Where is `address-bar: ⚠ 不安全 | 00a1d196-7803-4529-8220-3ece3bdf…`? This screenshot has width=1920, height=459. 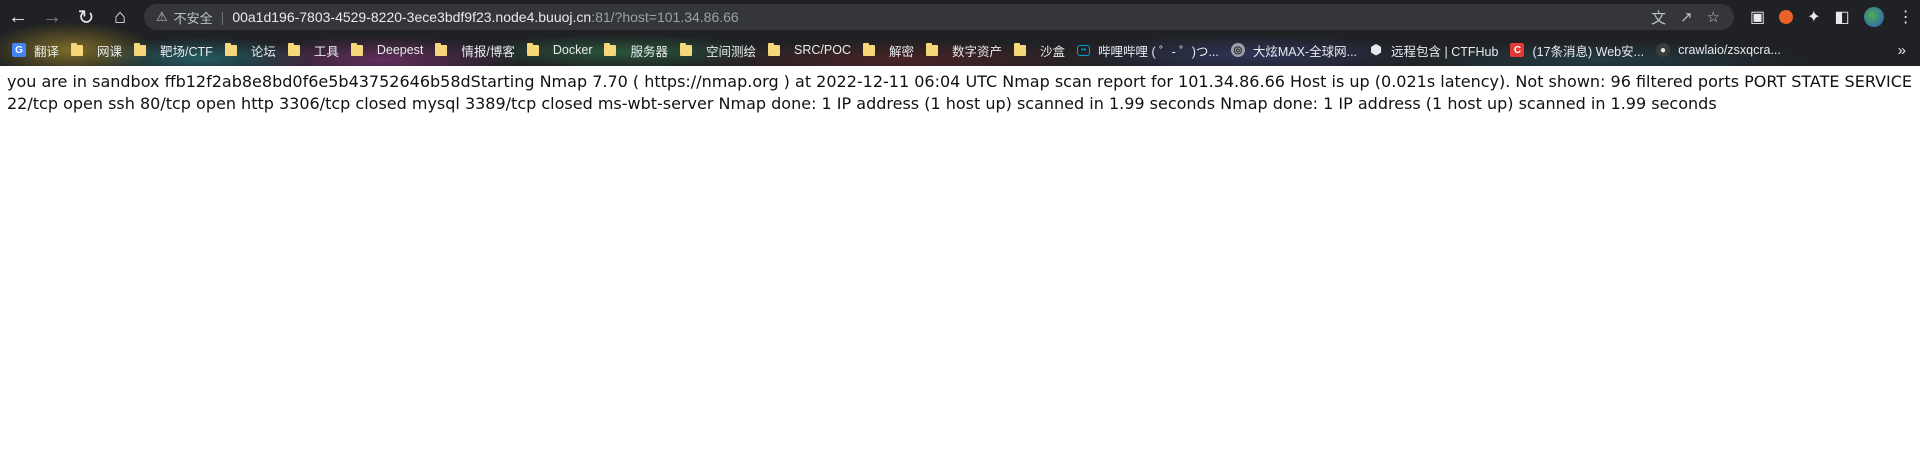 address-bar: ⚠ 不安全 | 00a1d196-7803-4529-8220-3ece3bdf… is located at coordinates (939, 17).